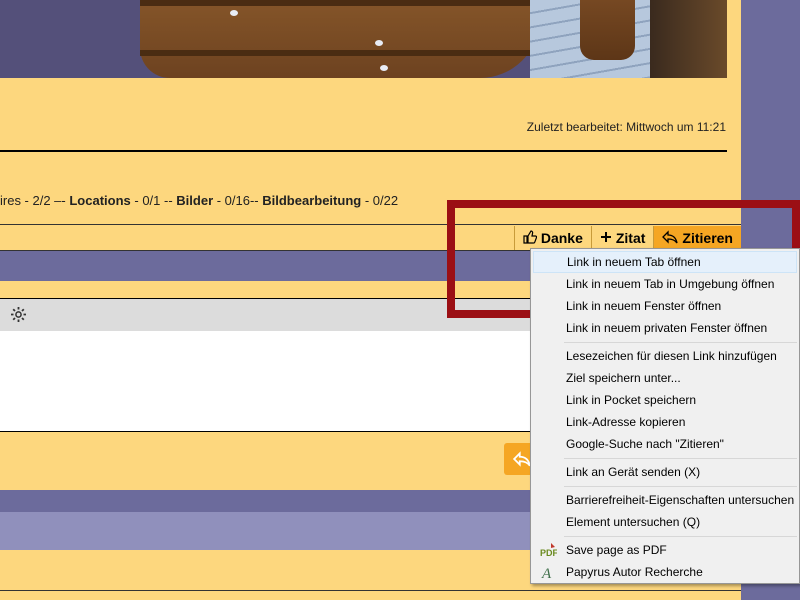 The height and width of the screenshot is (600, 800). What do you see at coordinates (665, 522) in the screenshot?
I see `menu-item-inspect-element: Element untersuchen (Q)` at bounding box center [665, 522].